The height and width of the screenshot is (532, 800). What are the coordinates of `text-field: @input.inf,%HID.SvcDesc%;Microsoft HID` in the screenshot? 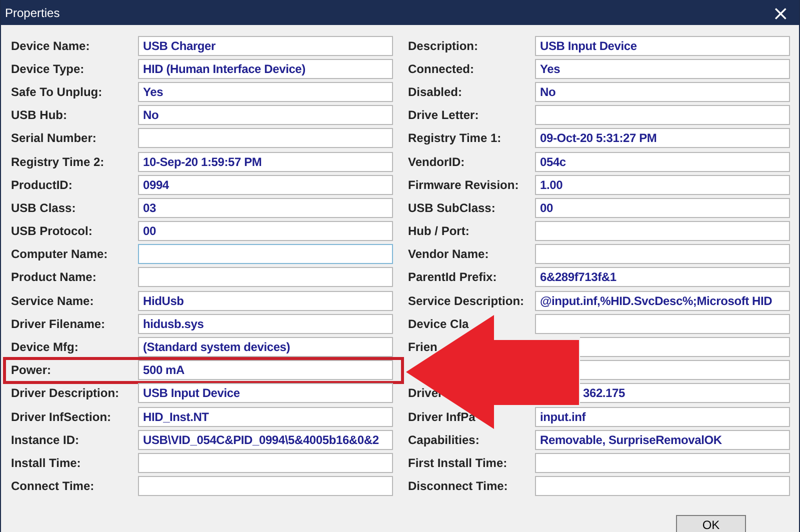 It's located at (662, 300).